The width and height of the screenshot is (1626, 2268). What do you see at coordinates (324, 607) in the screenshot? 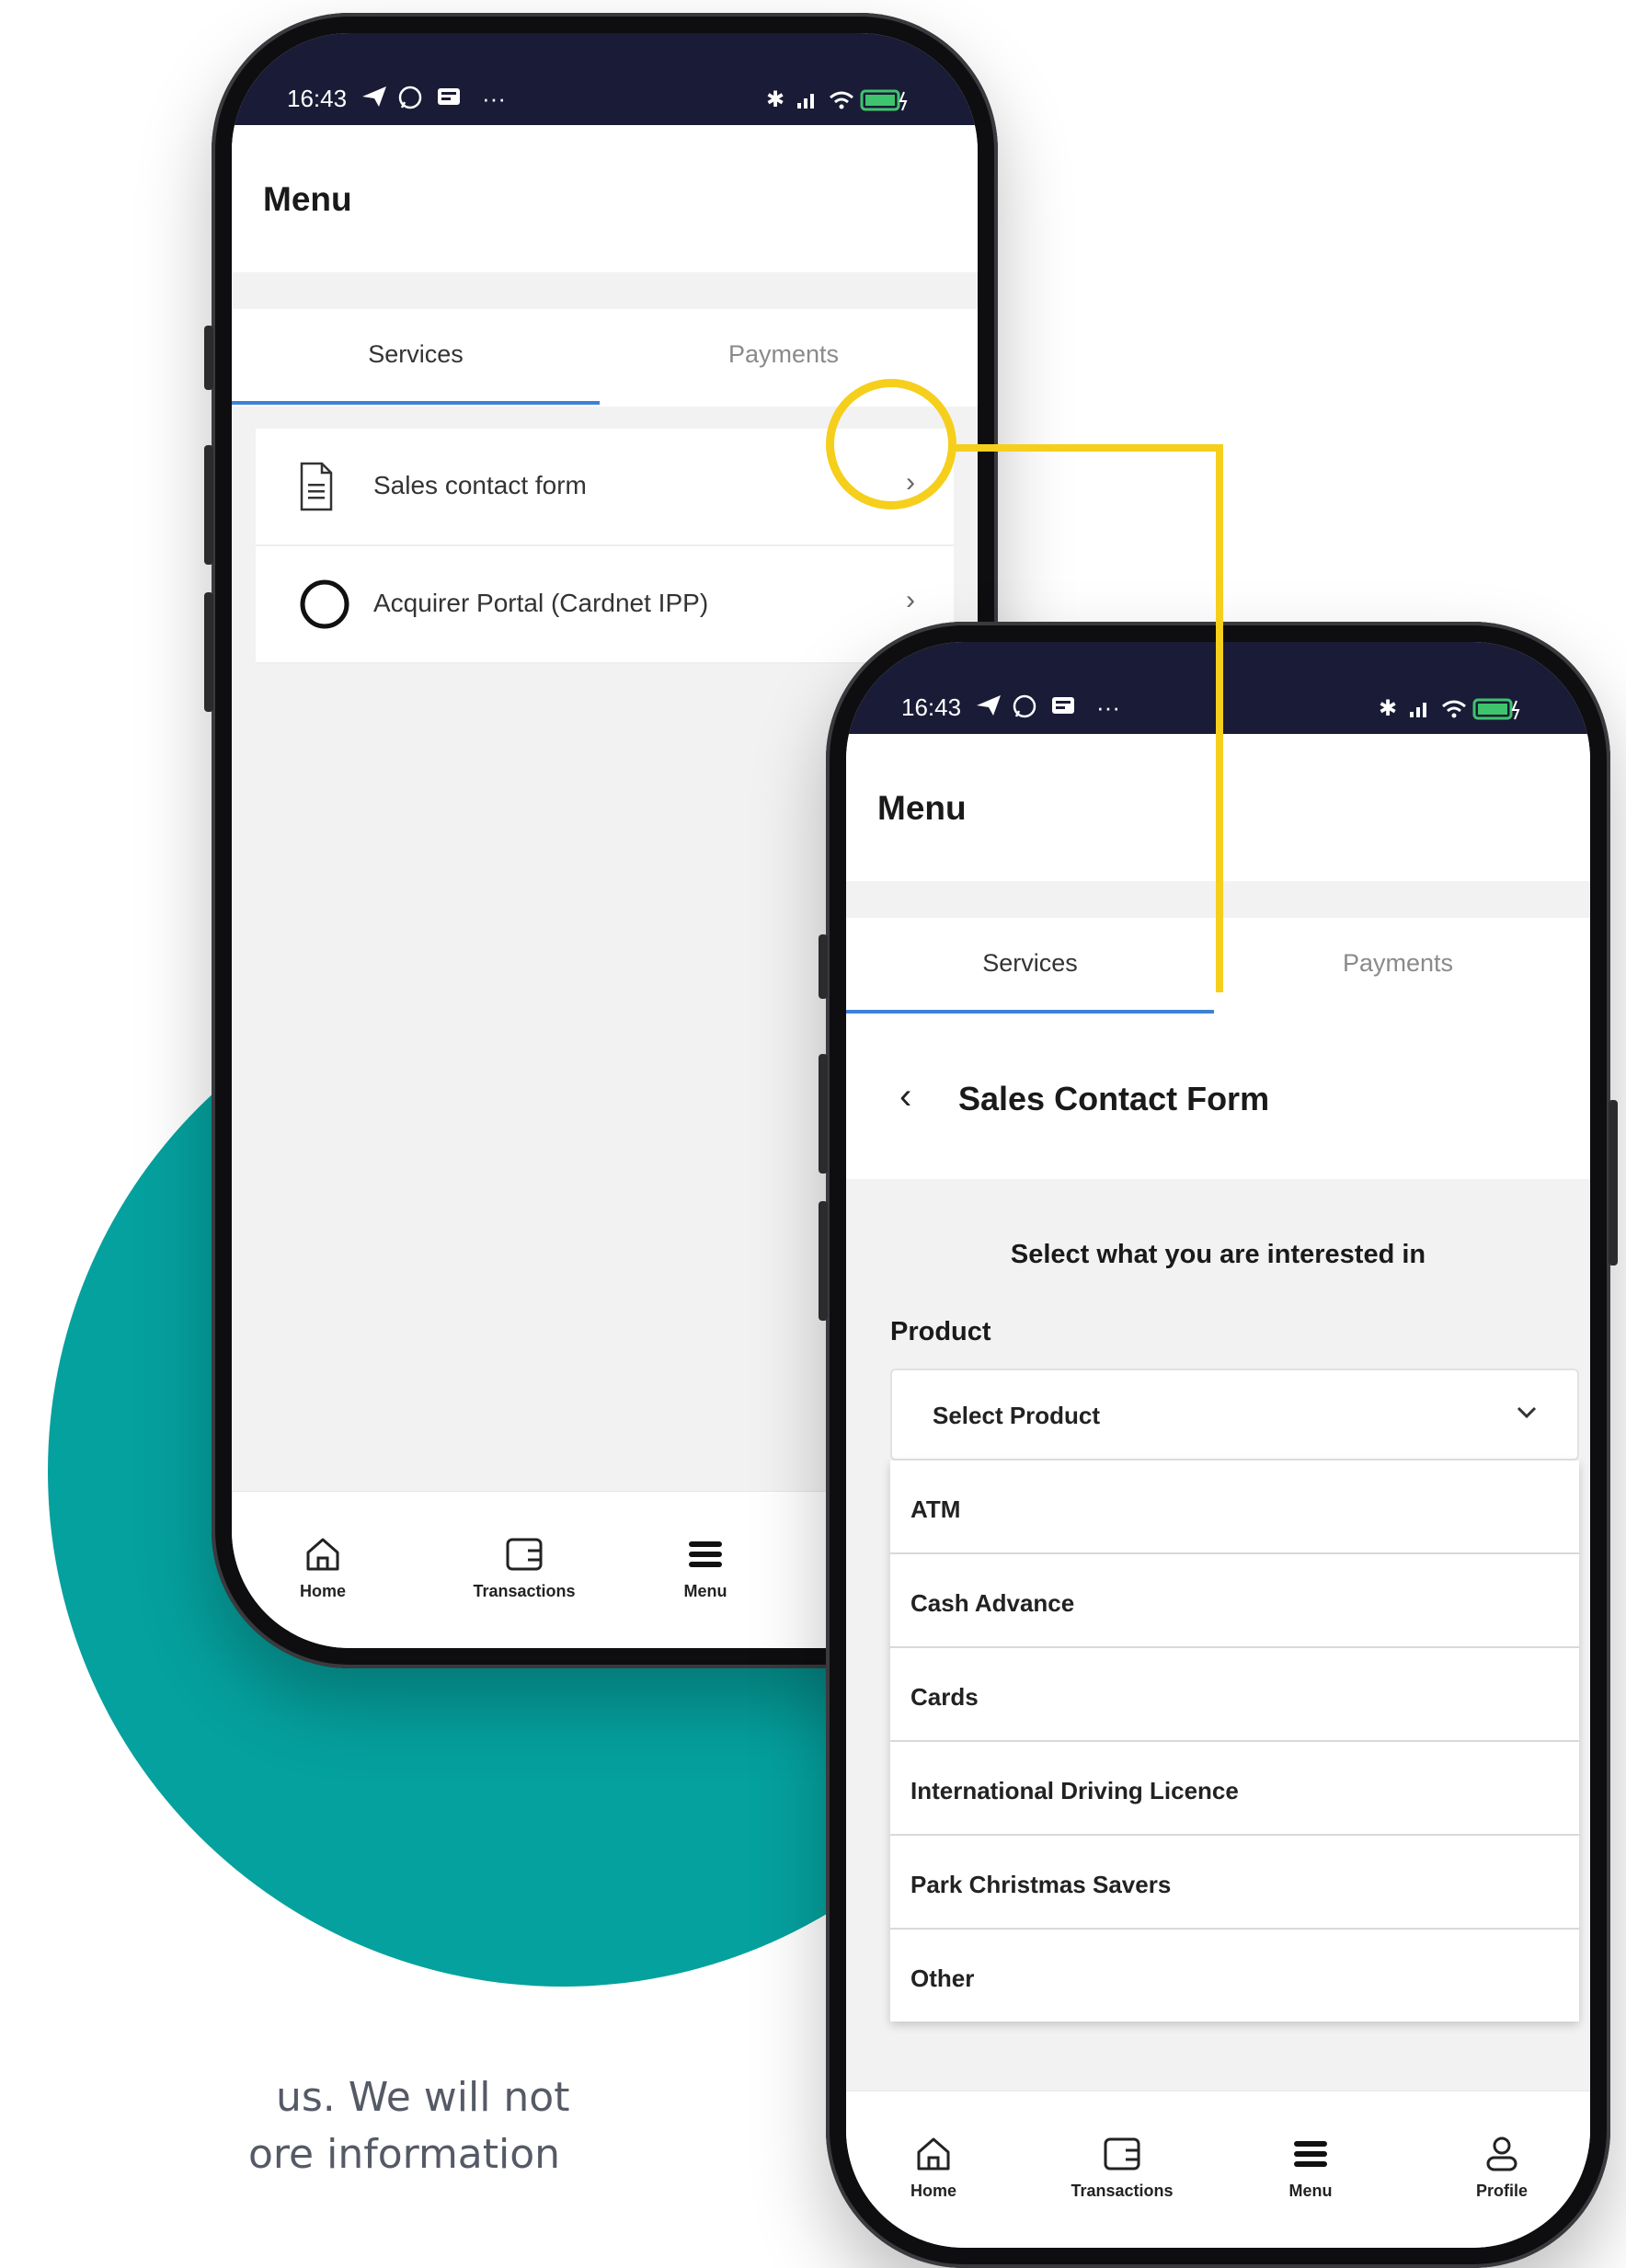
I see `circle-icon` at bounding box center [324, 607].